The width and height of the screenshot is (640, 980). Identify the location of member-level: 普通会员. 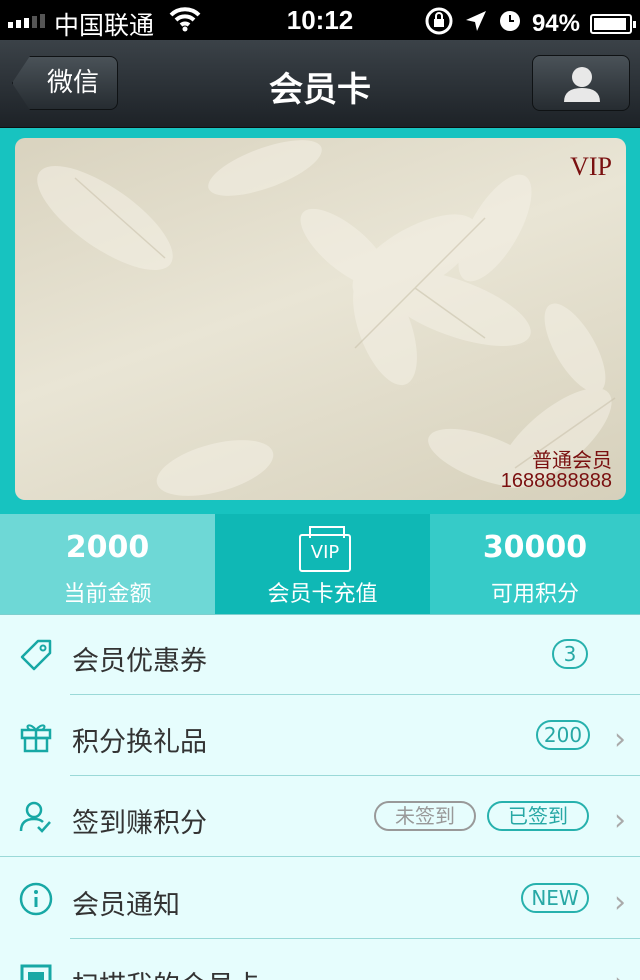
(572, 460).